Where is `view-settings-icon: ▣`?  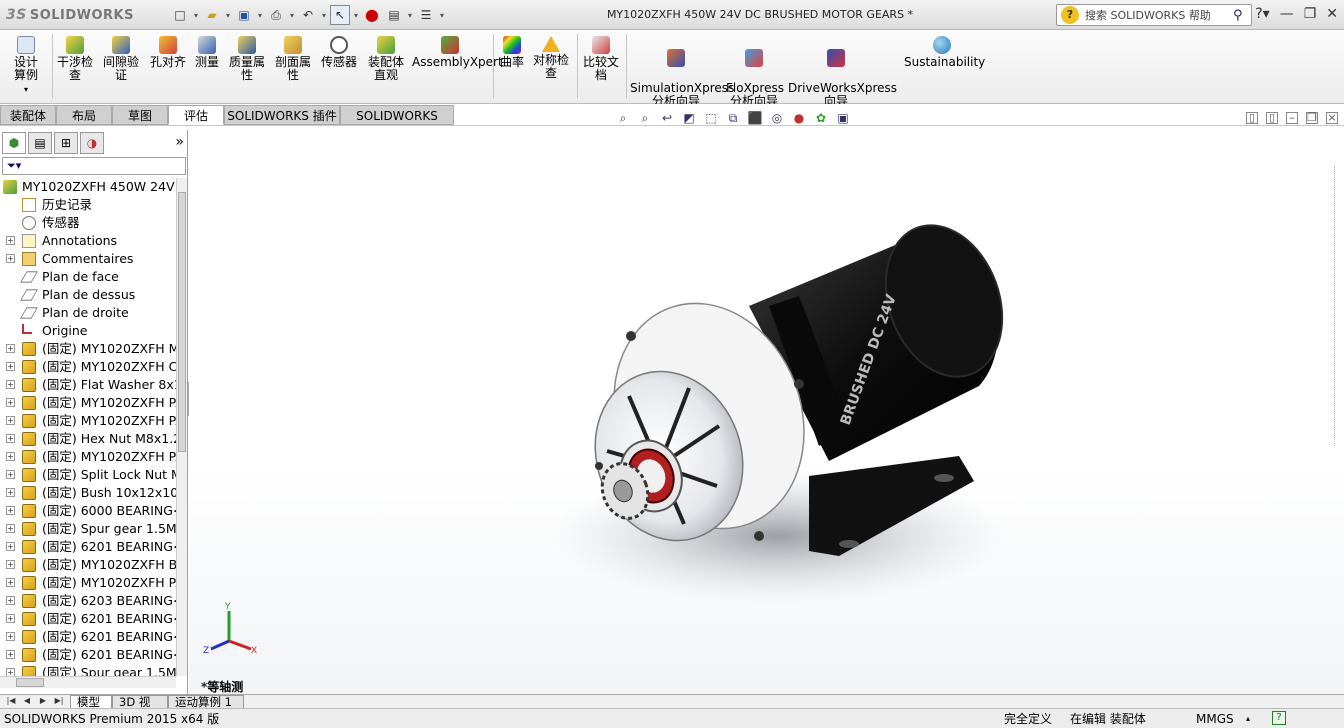
view-settings-icon: ▣ is located at coordinates (843, 118).